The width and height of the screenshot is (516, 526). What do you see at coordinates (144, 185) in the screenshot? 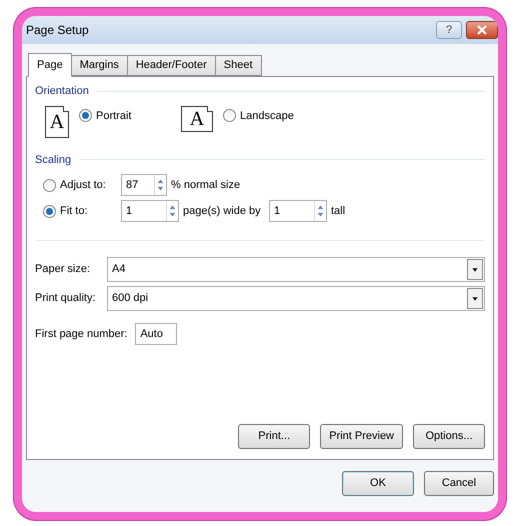
I see `spin-field: 87` at bounding box center [144, 185].